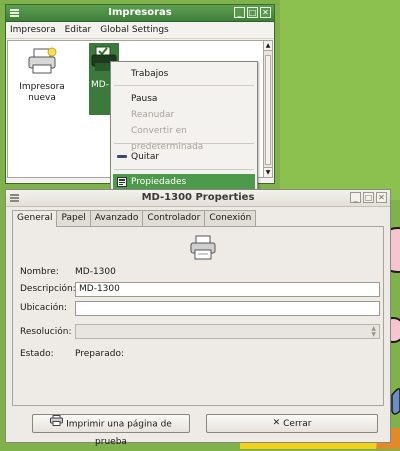  I want to click on remove-icon, so click(122, 160).